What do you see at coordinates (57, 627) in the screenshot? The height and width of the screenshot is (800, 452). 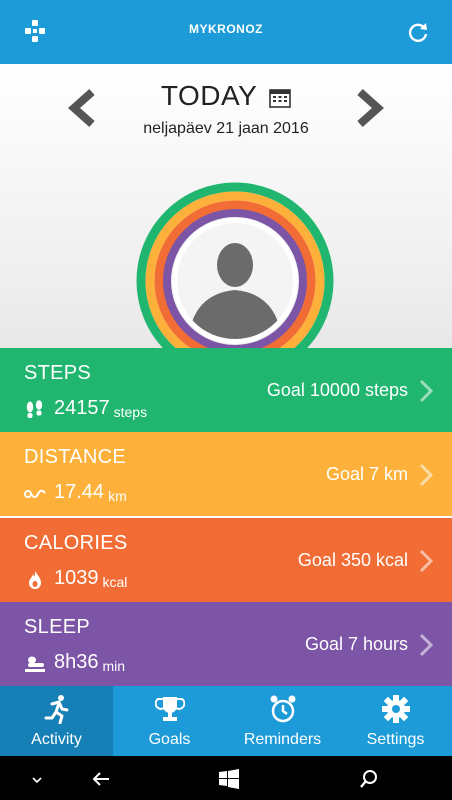 I see `sleep-label: SLEEP` at bounding box center [57, 627].